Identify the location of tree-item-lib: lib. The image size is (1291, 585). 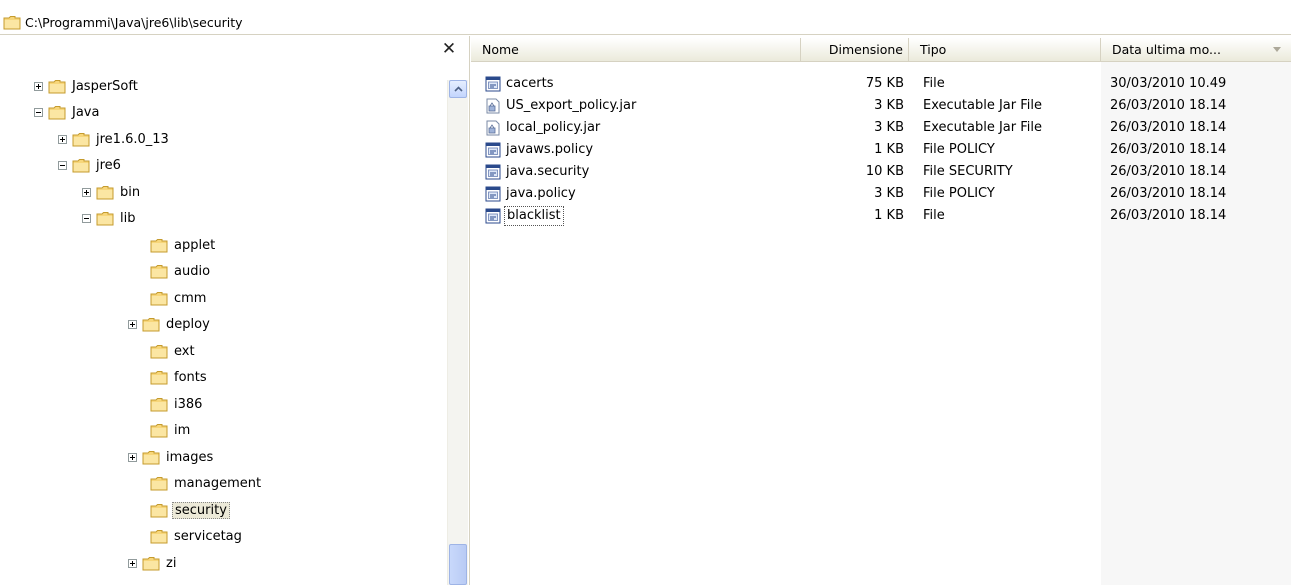
(109, 219).